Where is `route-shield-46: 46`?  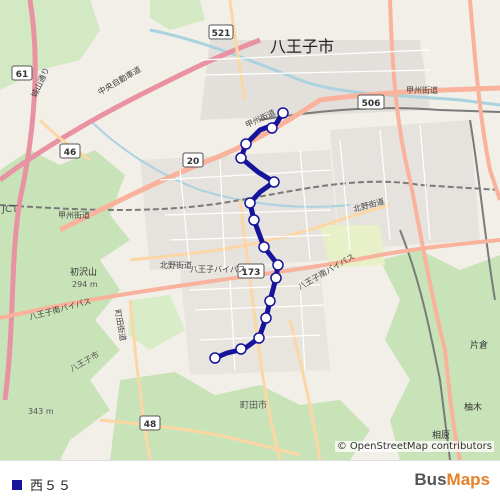 route-shield-46: 46 is located at coordinates (70, 151).